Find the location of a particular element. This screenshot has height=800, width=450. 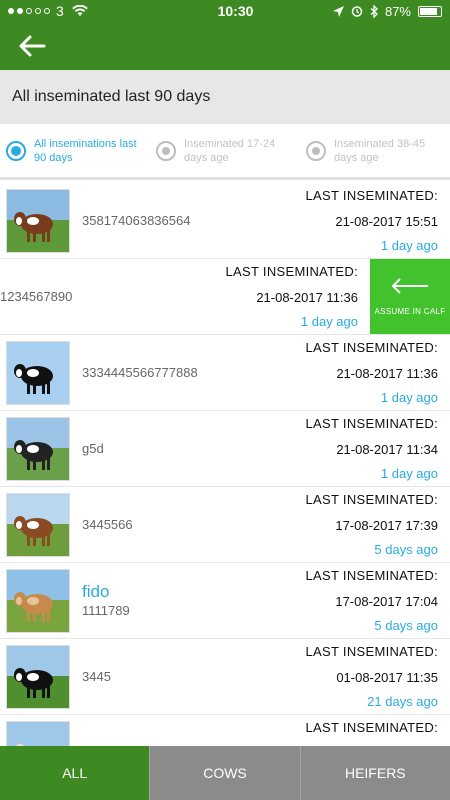

animal-identity: 3445 is located at coordinates (96, 677).